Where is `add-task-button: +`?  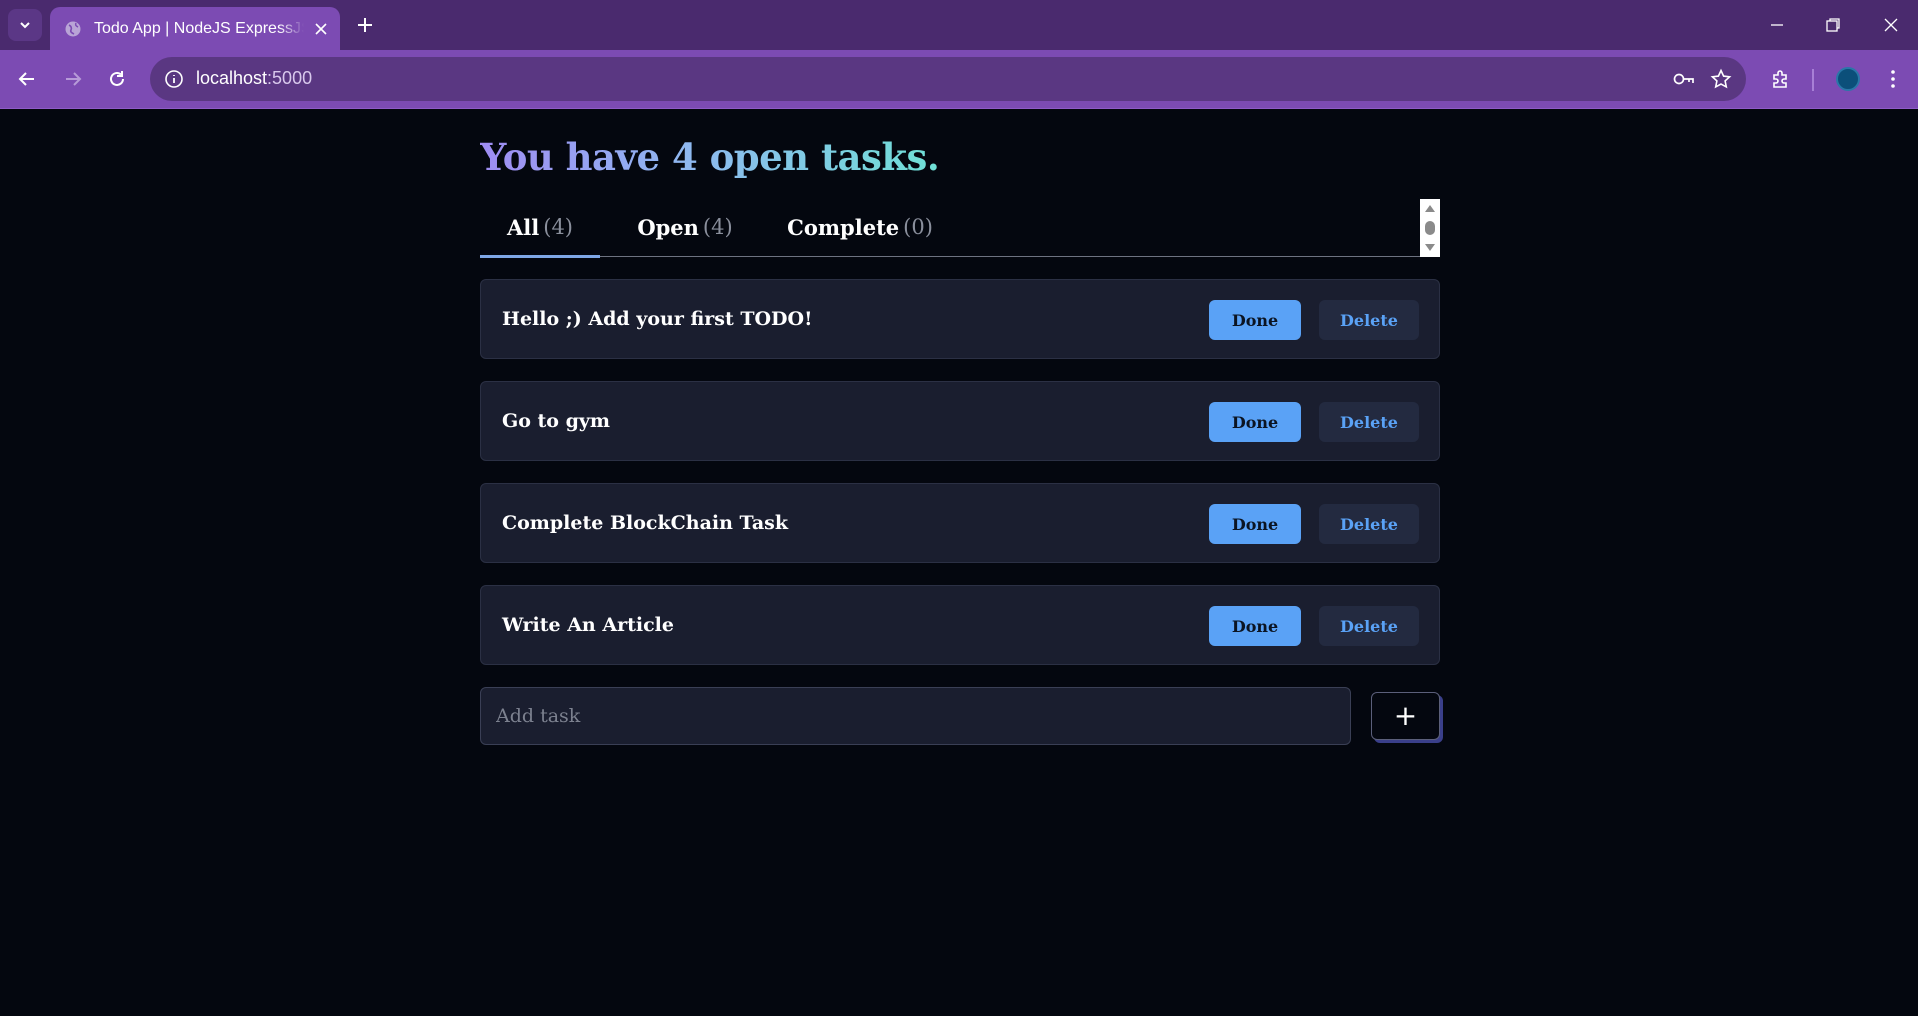
add-task-button: + is located at coordinates (1405, 716).